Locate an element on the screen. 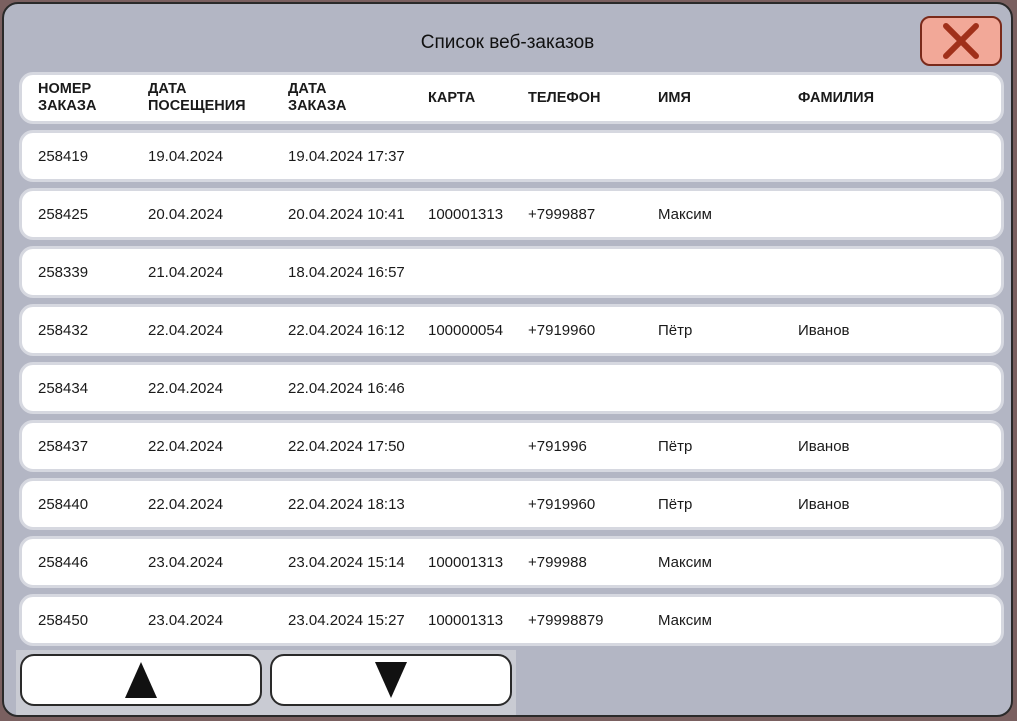 The width and height of the screenshot is (1017, 721). header-last-name: ФАМИЛИЯ is located at coordinates (836, 97).